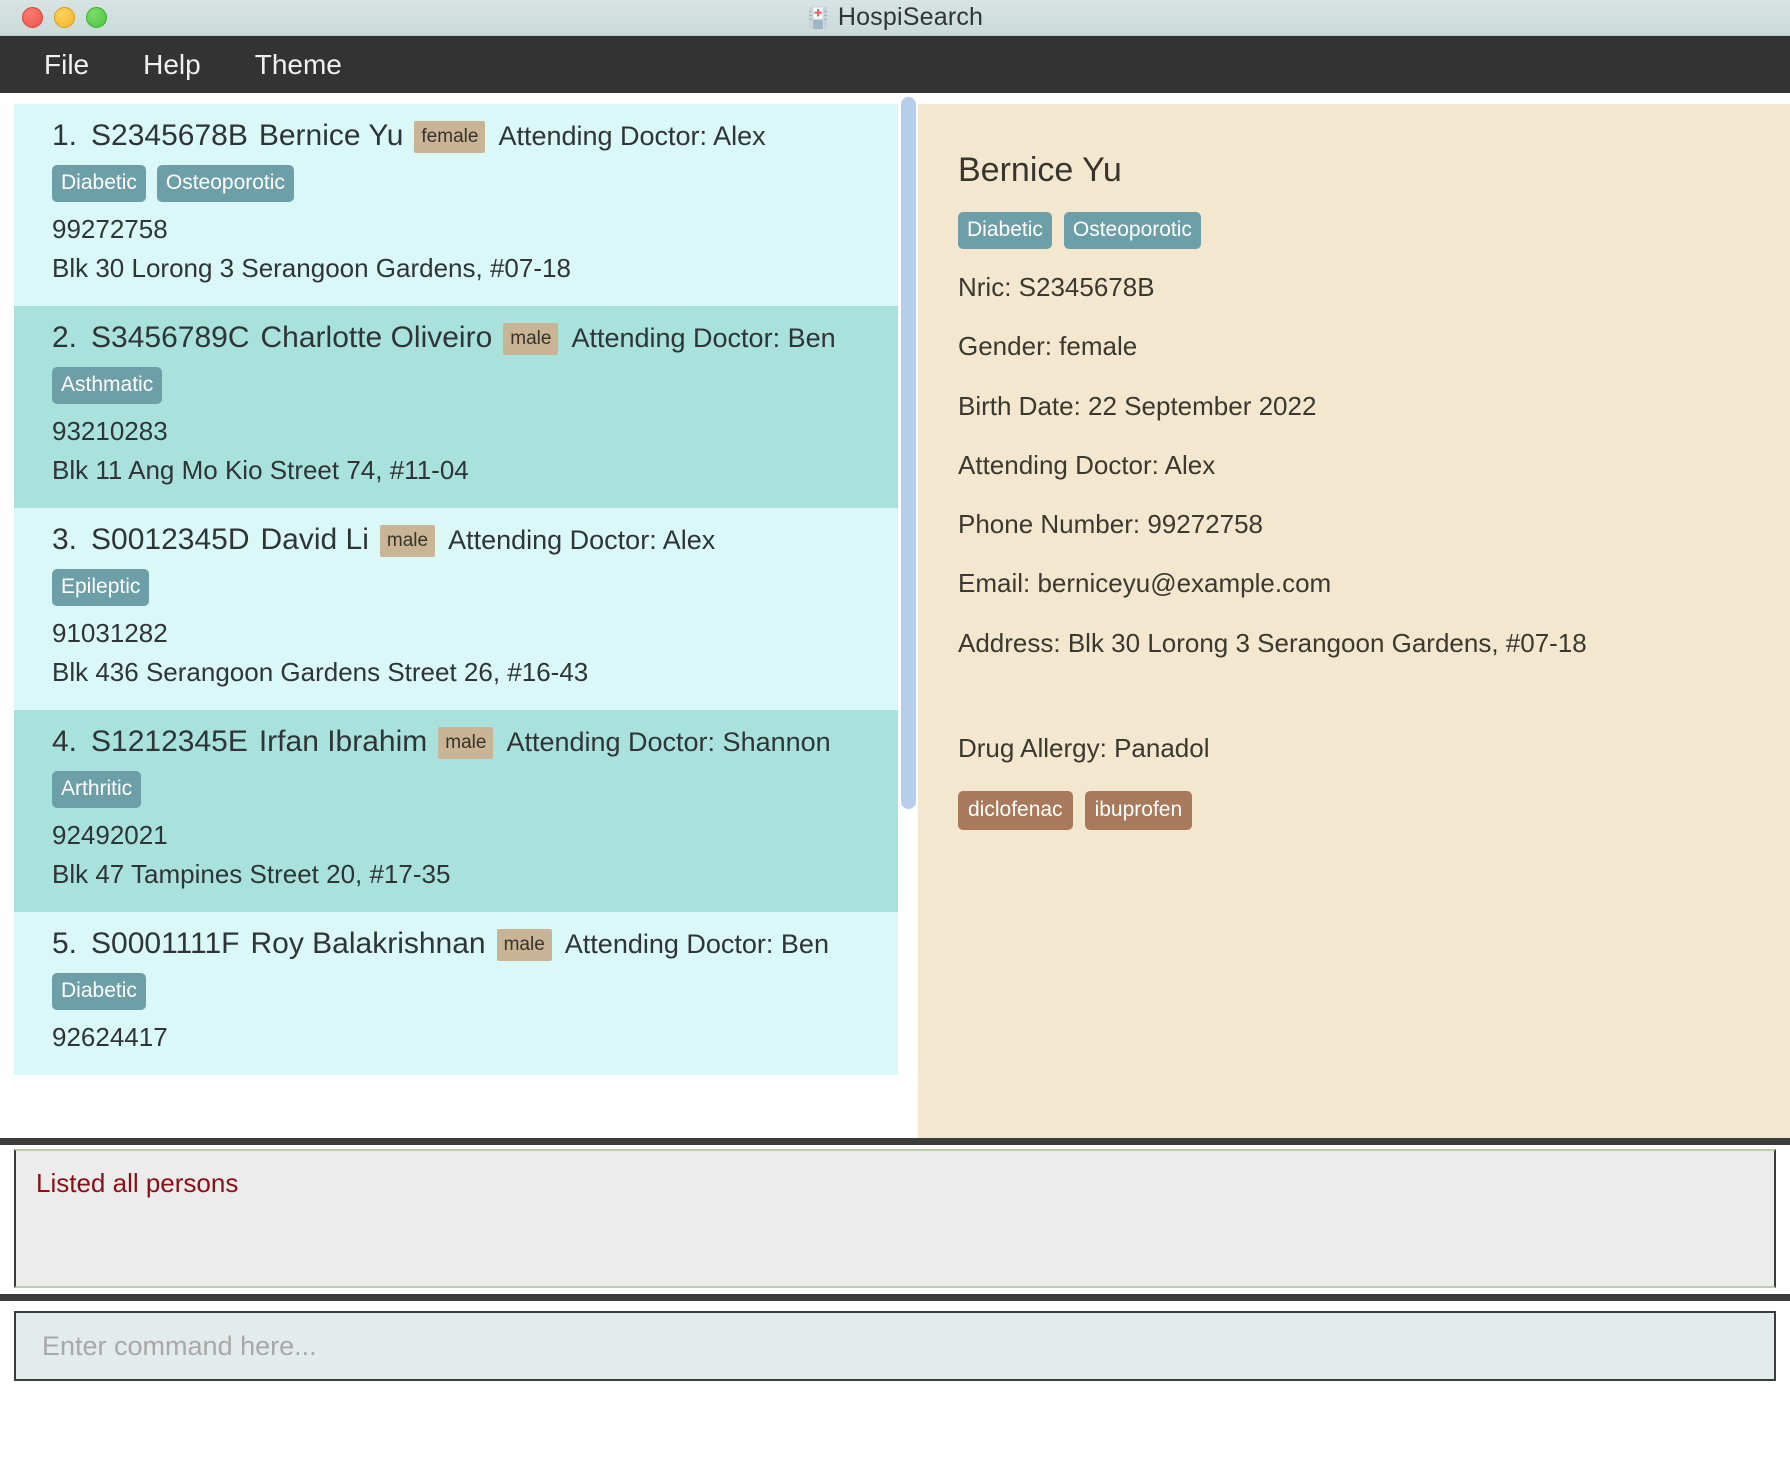 The image size is (1790, 1458). I want to click on person-nric: S0012345D, so click(170, 539).